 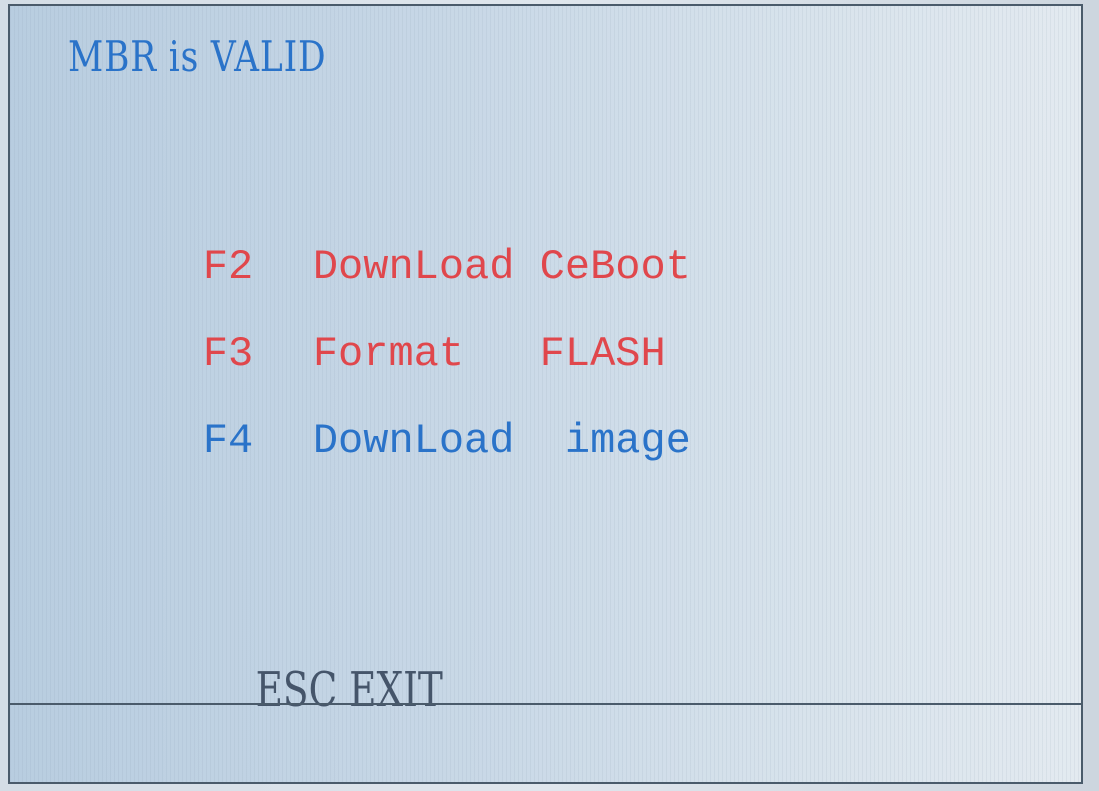 What do you see at coordinates (228, 267) in the screenshot?
I see `menu-key-f2: F2` at bounding box center [228, 267].